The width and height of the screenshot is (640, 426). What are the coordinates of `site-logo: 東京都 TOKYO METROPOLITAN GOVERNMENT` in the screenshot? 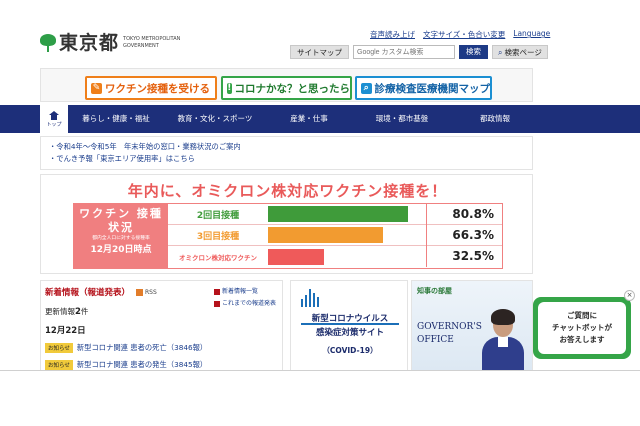 It's located at (116, 43).